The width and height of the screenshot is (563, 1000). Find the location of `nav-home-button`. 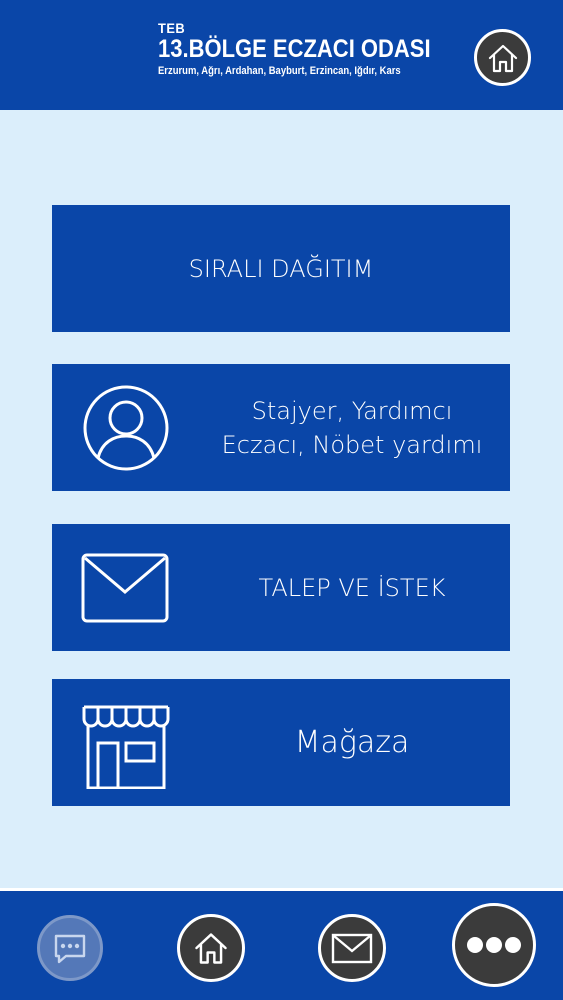

nav-home-button is located at coordinates (211, 948).